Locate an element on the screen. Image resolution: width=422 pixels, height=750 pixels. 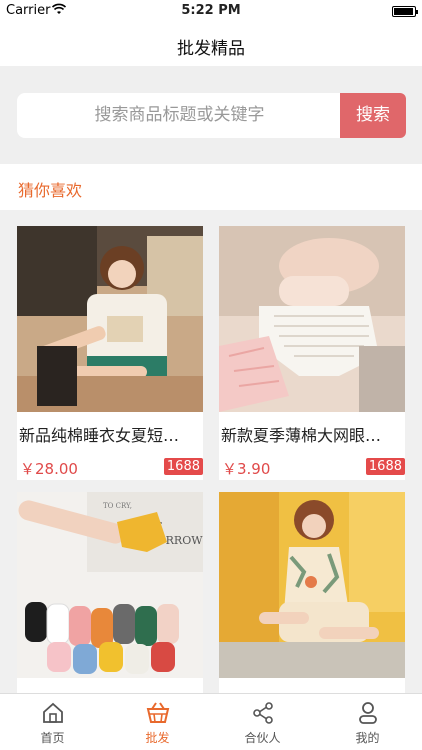
search-button: 搜索 is located at coordinates (373, 115).